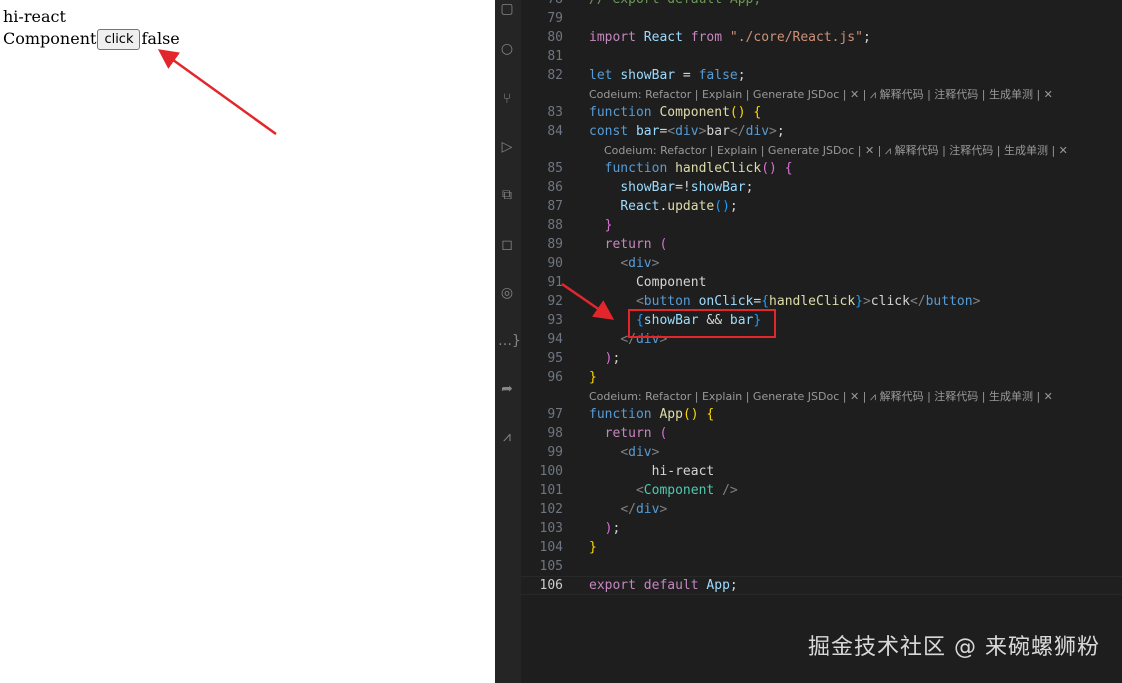  Describe the element at coordinates (551, 585) in the screenshot. I see `line-number: 106` at that location.